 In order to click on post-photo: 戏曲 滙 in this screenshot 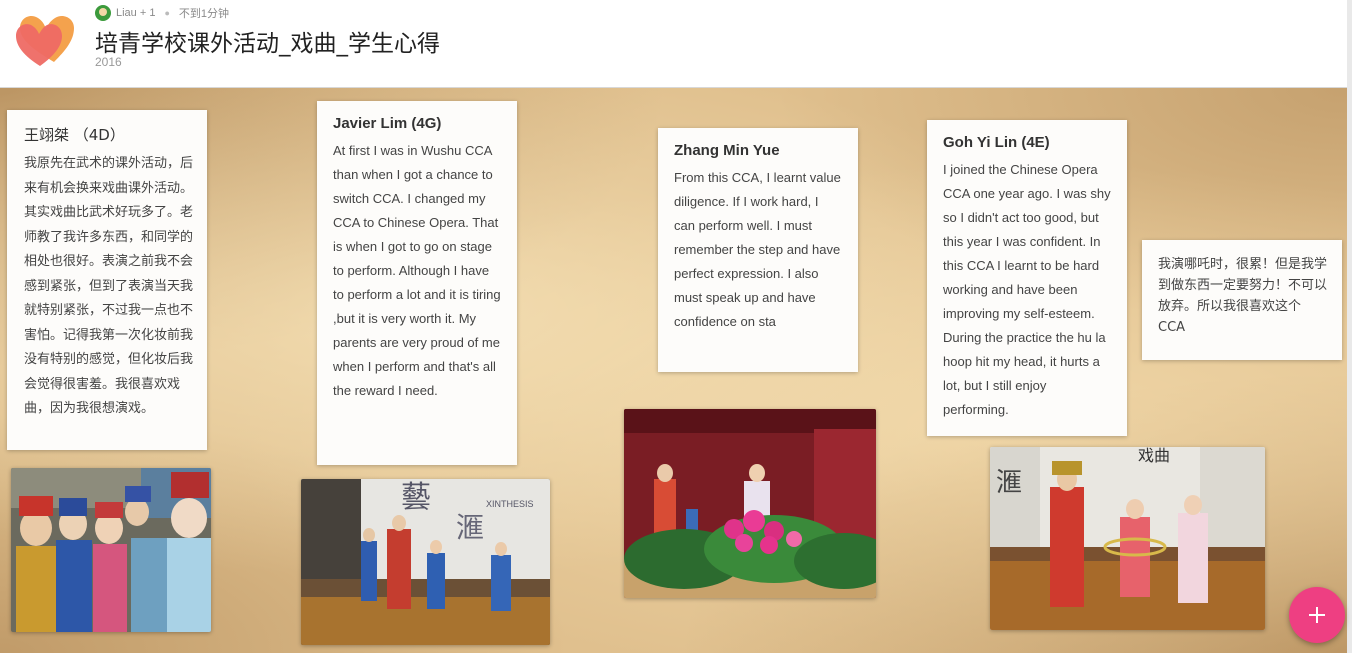, I will do `click(1127, 538)`.